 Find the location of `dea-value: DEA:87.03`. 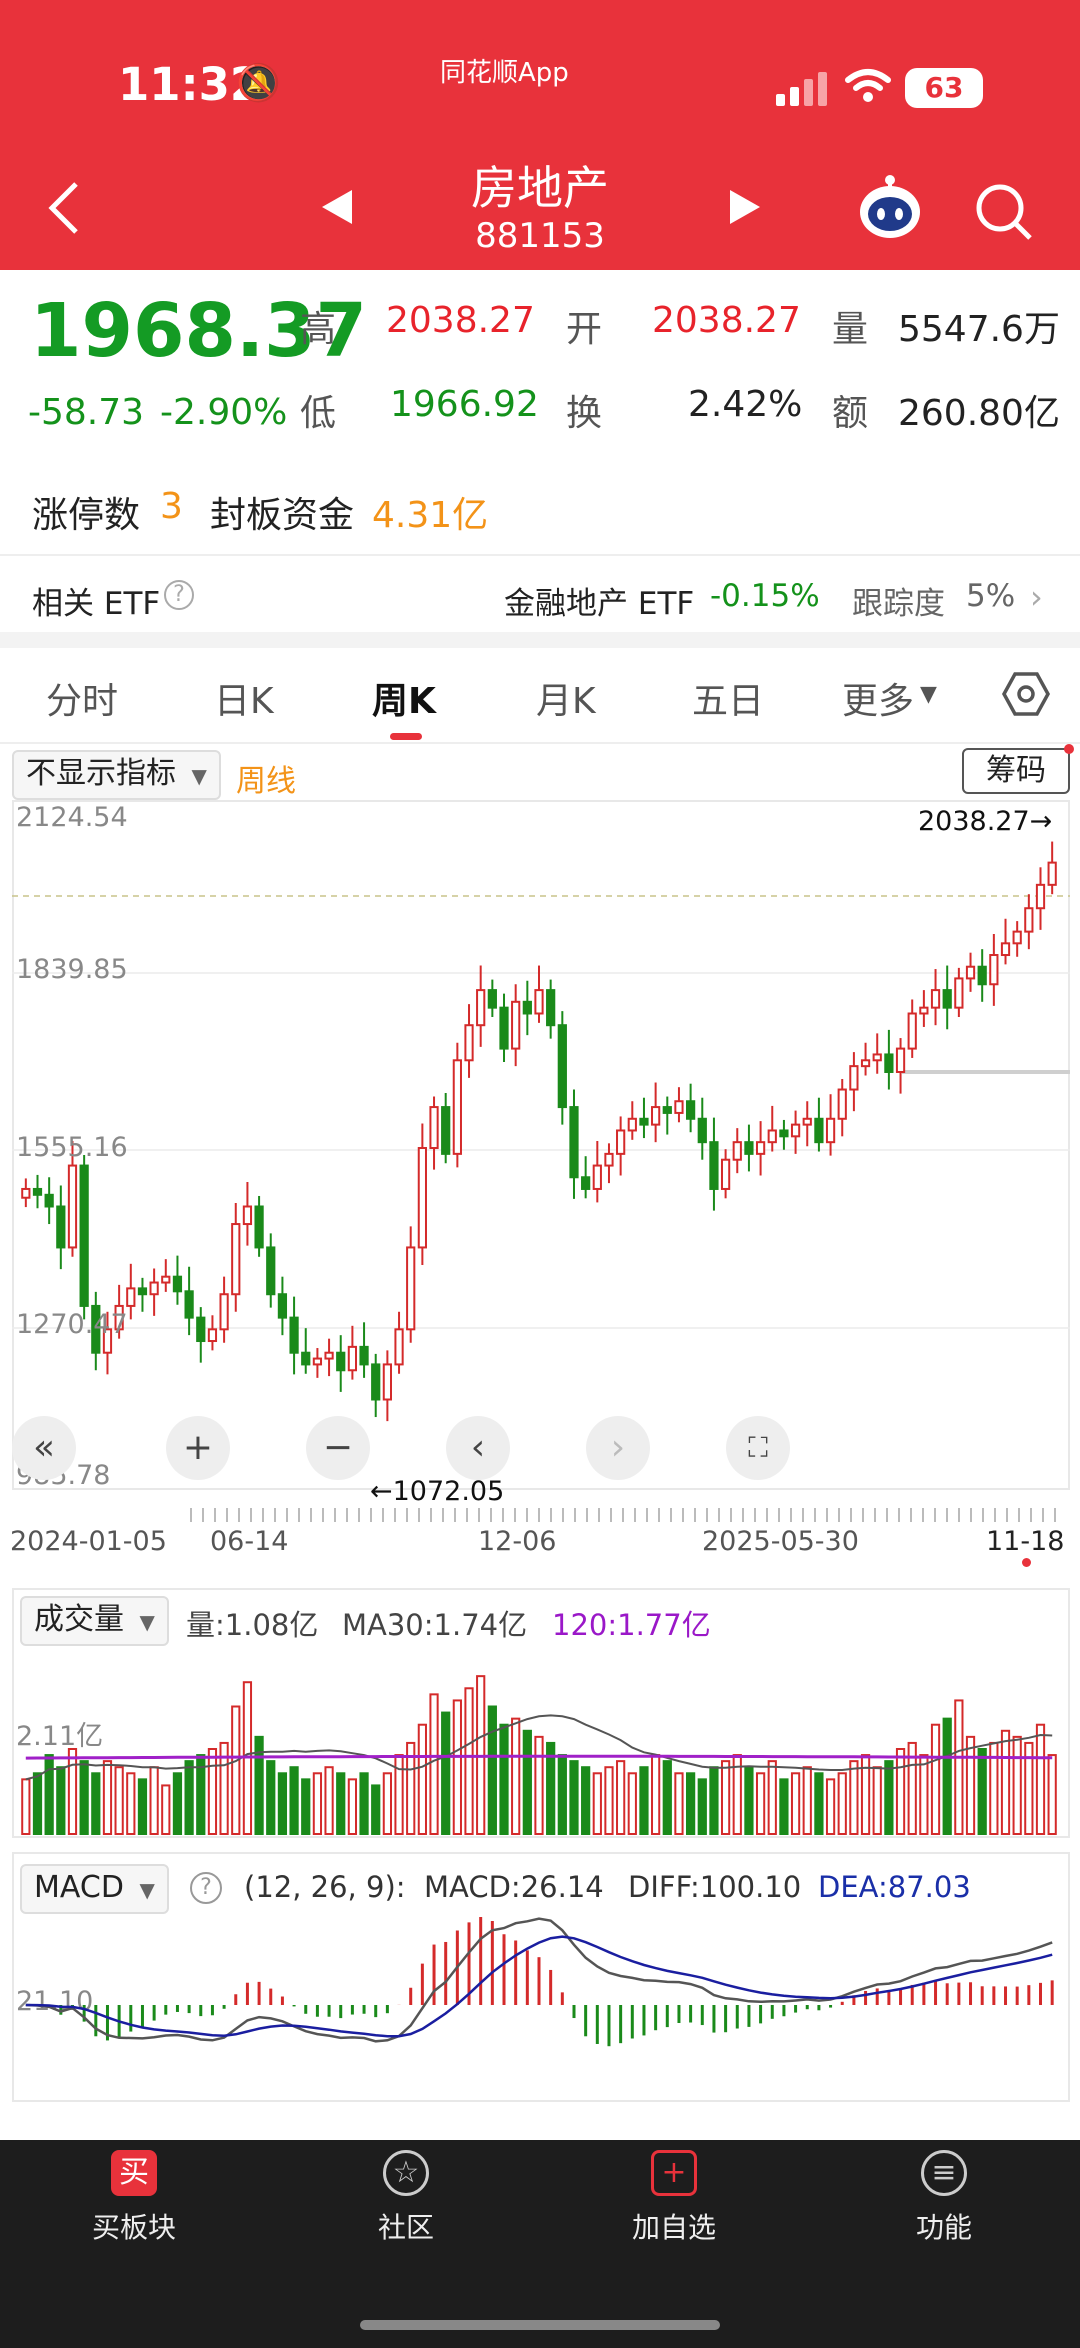

dea-value: DEA:87.03 is located at coordinates (894, 1887).